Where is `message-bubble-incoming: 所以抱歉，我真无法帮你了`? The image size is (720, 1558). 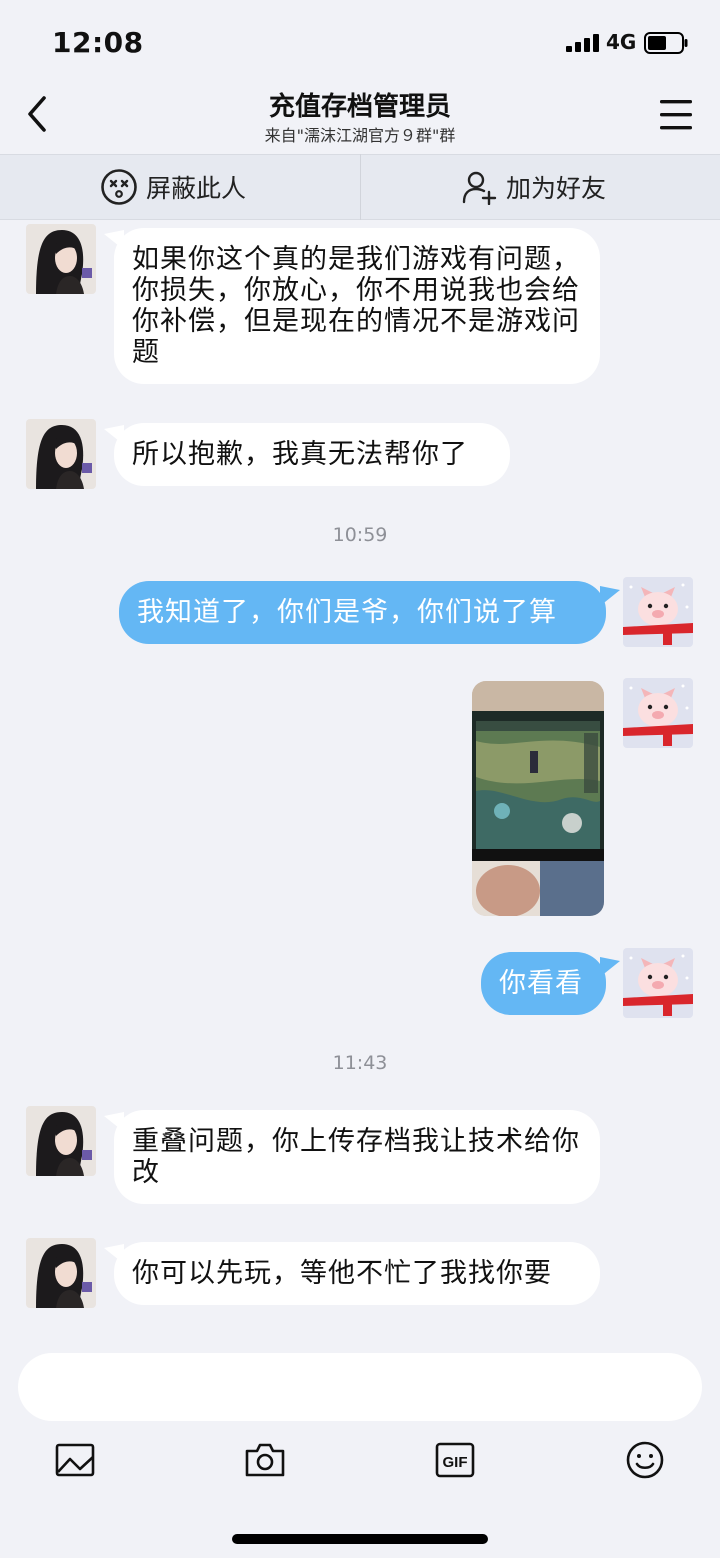
message-bubble-incoming: 所以抱歉，我真无法帮你了 is located at coordinates (312, 454).